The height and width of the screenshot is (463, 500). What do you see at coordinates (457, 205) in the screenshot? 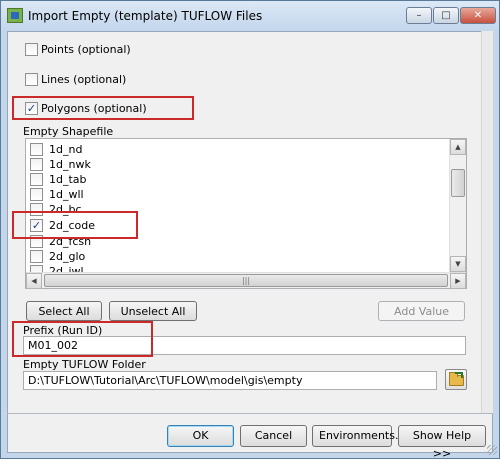
I see `list-vertical-scrollbar: ▲ ▼` at bounding box center [457, 205].